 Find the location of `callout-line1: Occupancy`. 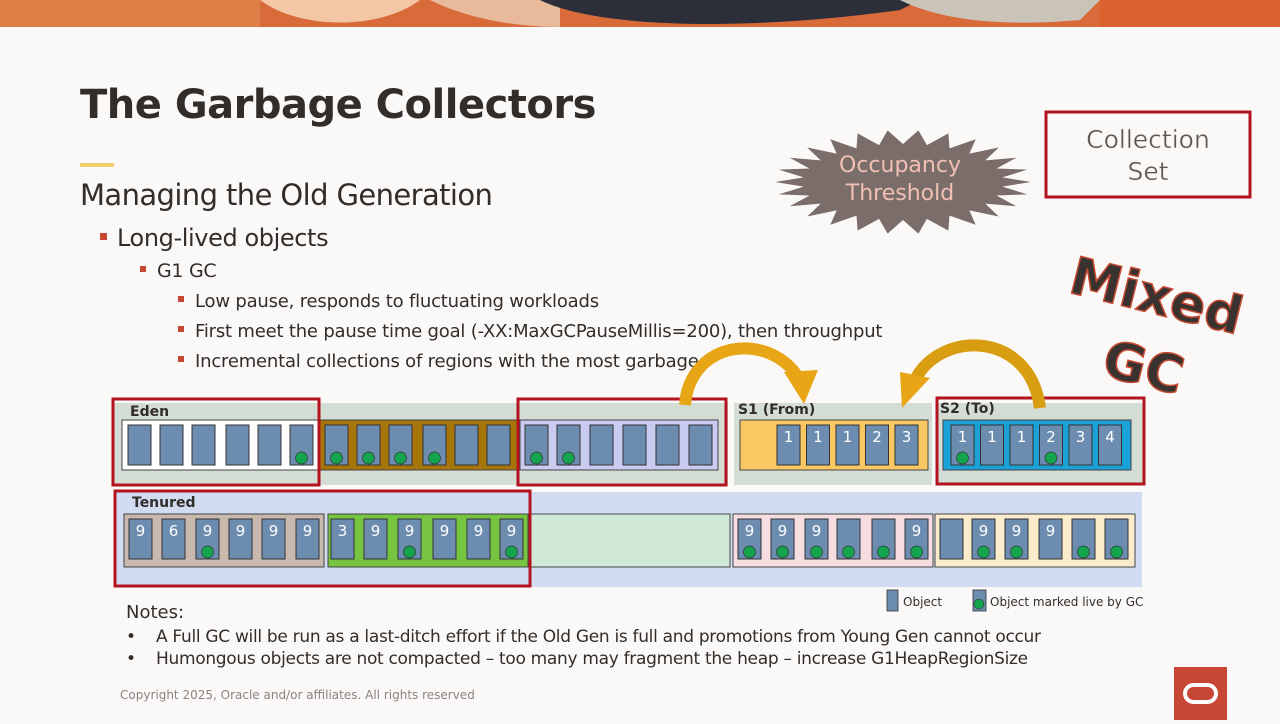

callout-line1: Occupancy is located at coordinates (900, 165).